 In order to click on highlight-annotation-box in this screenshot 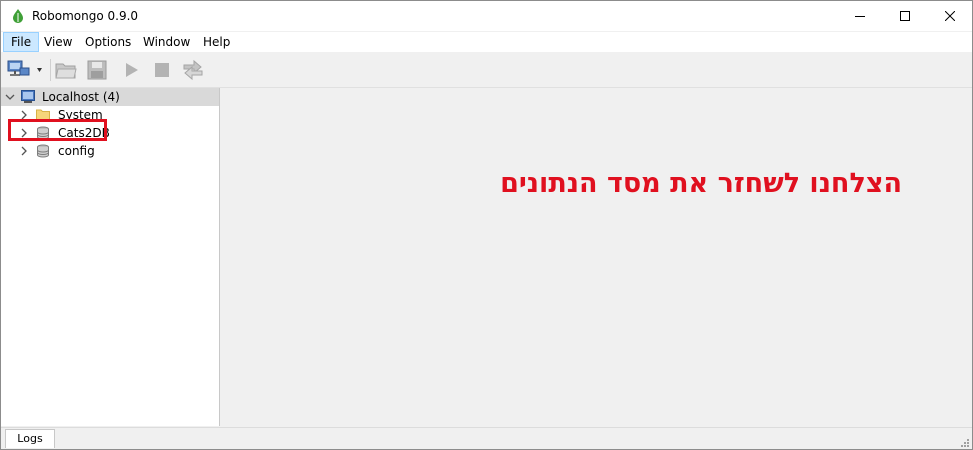, I will do `click(57, 130)`.